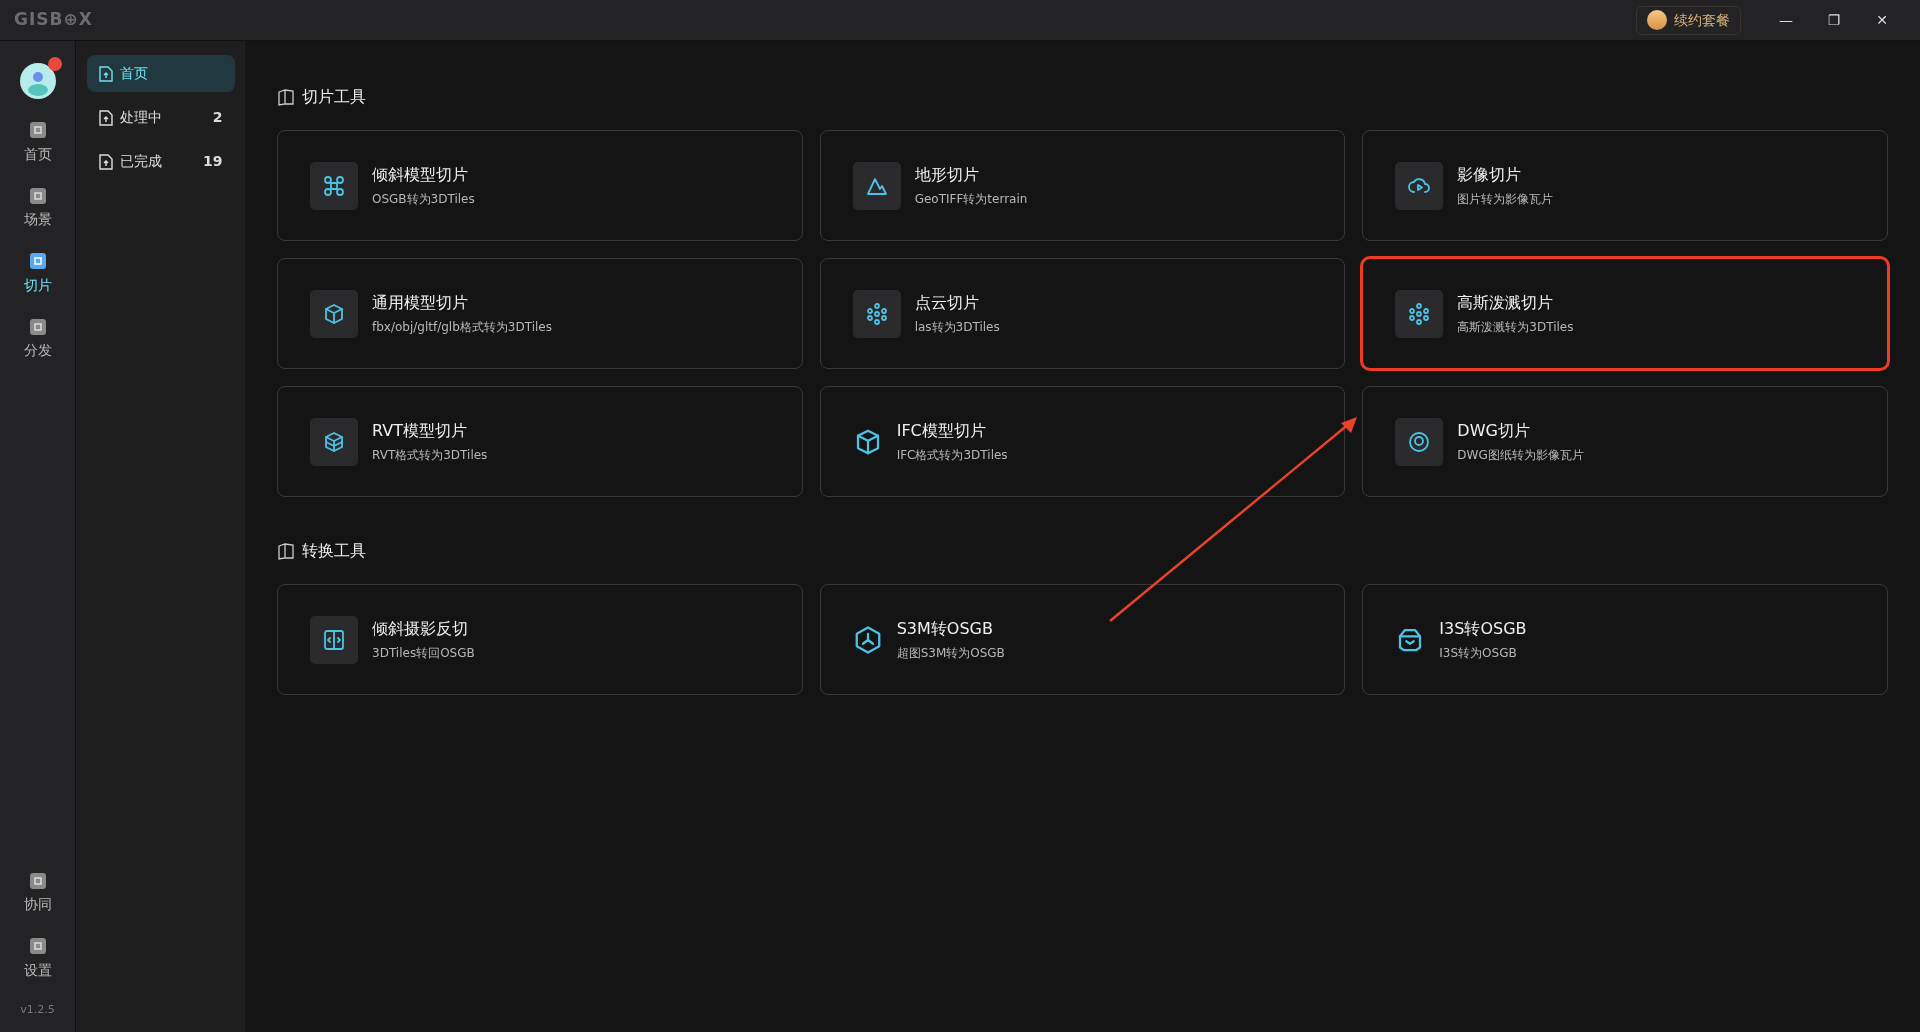 This screenshot has height=1032, width=1920. Describe the element at coordinates (1786, 20) in the screenshot. I see `minimize-button: —` at that location.